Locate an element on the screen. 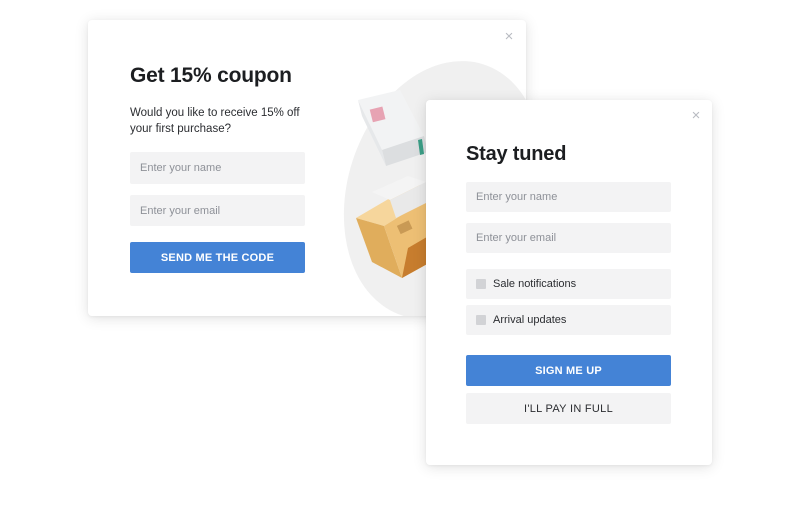 The height and width of the screenshot is (508, 800). sale-notifications-checkbox is located at coordinates (481, 284).